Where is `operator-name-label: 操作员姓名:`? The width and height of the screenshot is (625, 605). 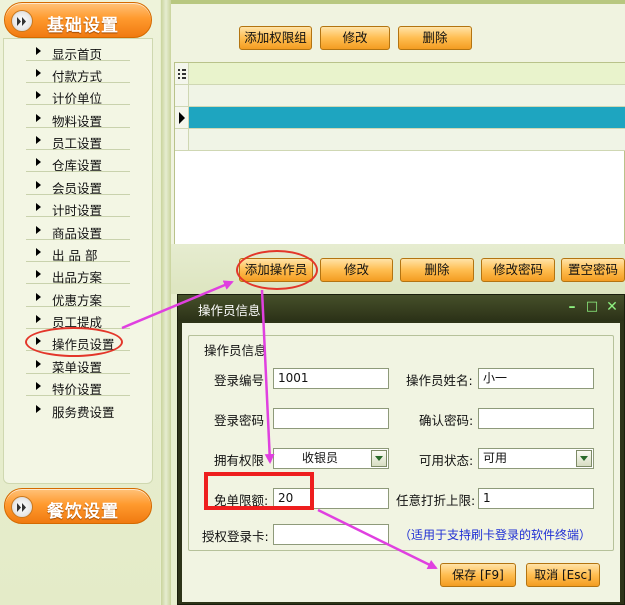
operator-name-label: 操作员姓名: is located at coordinates (439, 380).